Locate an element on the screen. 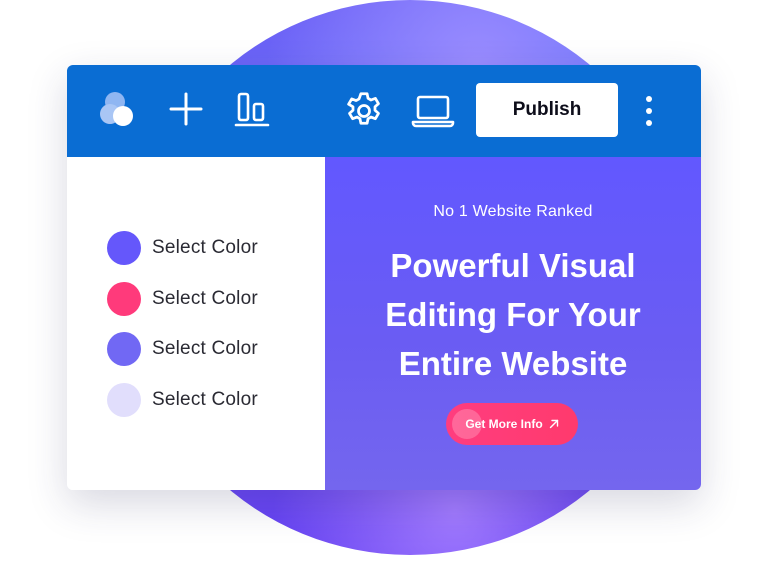 This screenshot has width=767, height=563. headline-line: Powerful Visual is located at coordinates (513, 265).